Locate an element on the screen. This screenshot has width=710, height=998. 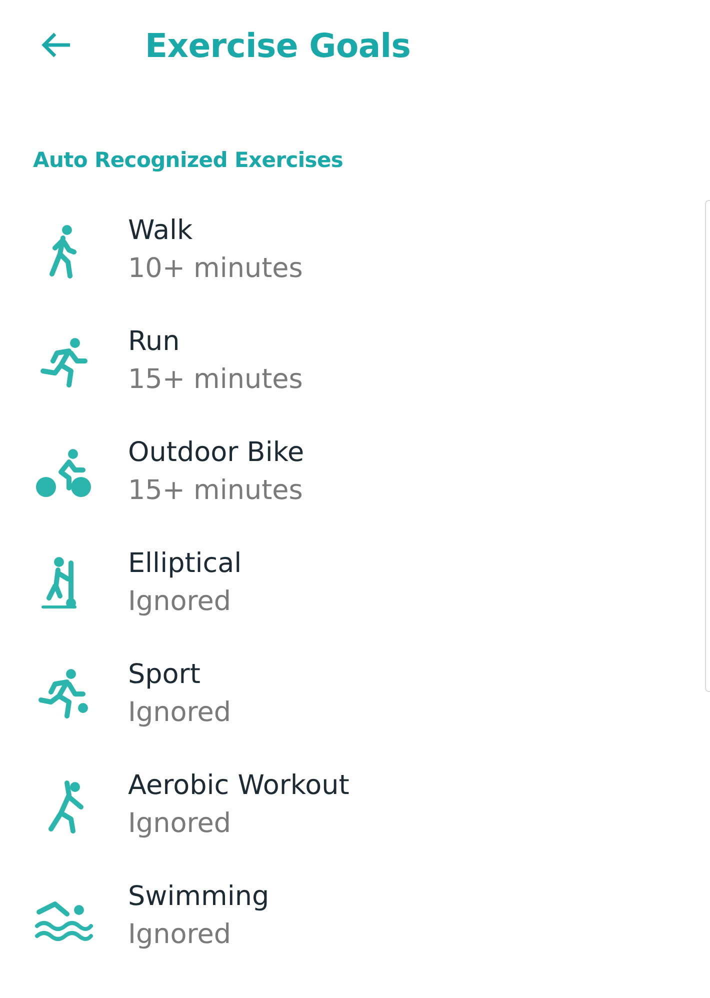
exercise-name: Elliptical is located at coordinates (185, 563).